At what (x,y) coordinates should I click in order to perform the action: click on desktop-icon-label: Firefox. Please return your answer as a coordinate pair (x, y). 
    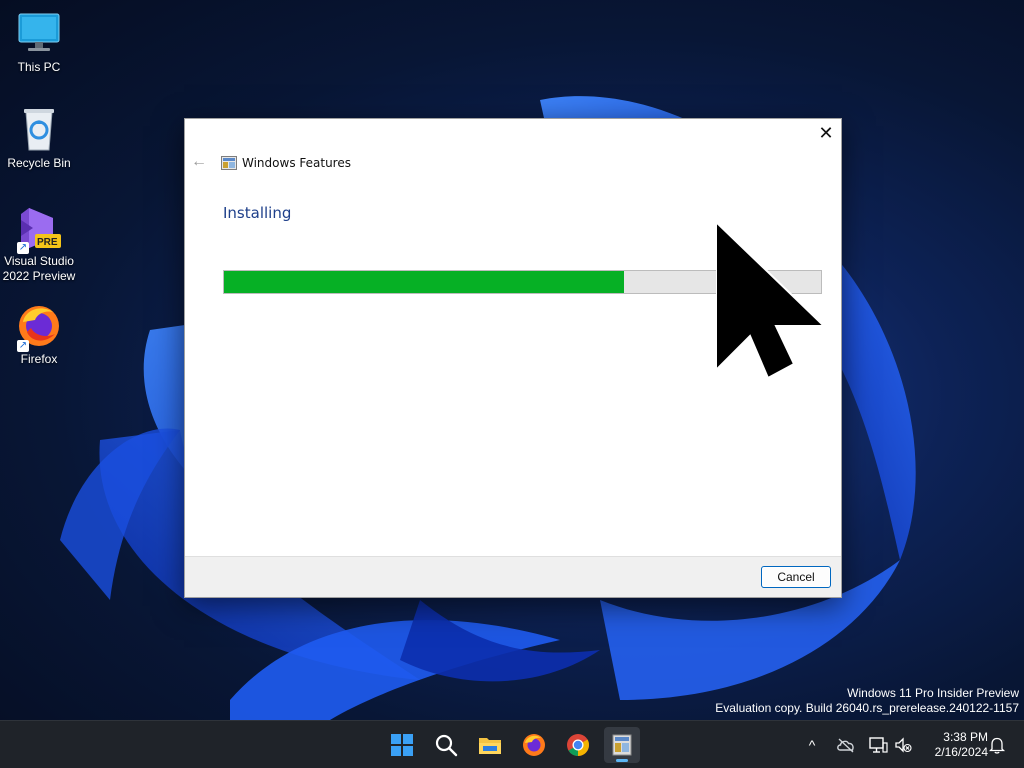
    Looking at the image, I should click on (39, 359).